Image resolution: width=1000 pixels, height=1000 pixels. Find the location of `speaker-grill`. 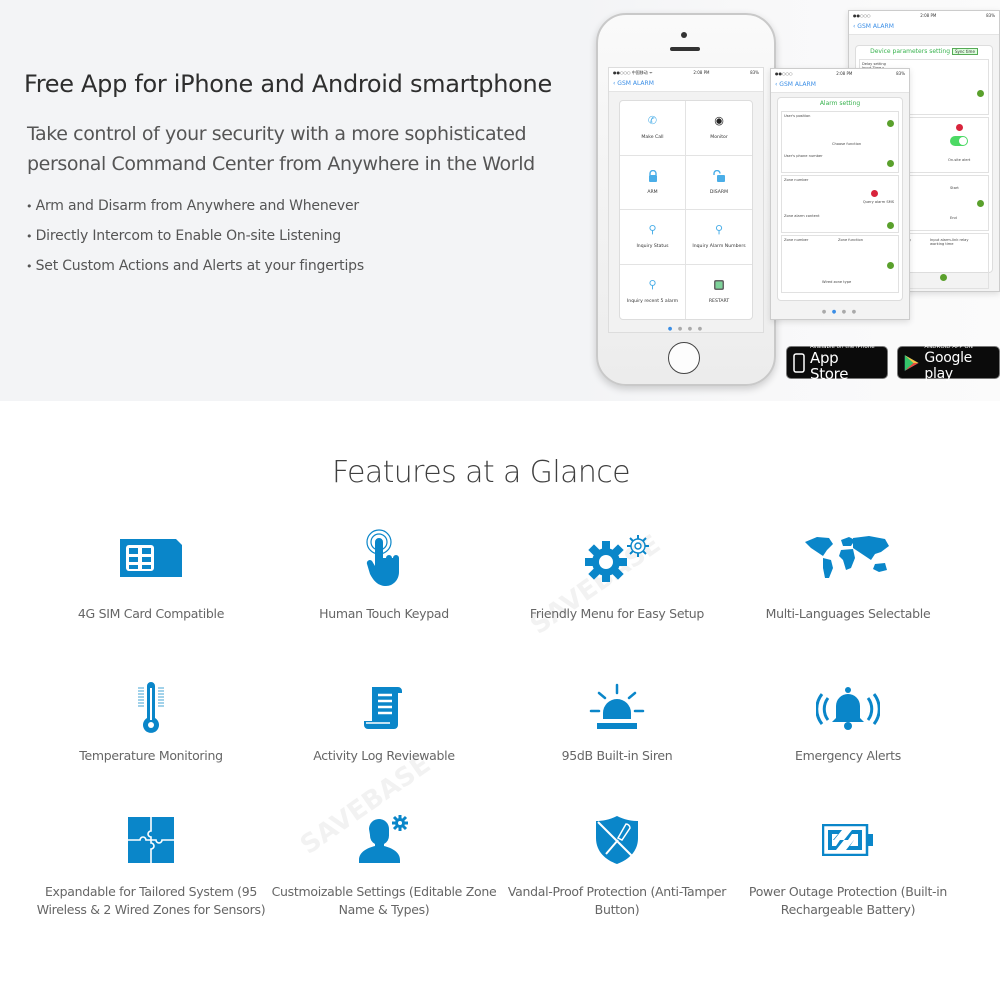

speaker-grill is located at coordinates (685, 49).